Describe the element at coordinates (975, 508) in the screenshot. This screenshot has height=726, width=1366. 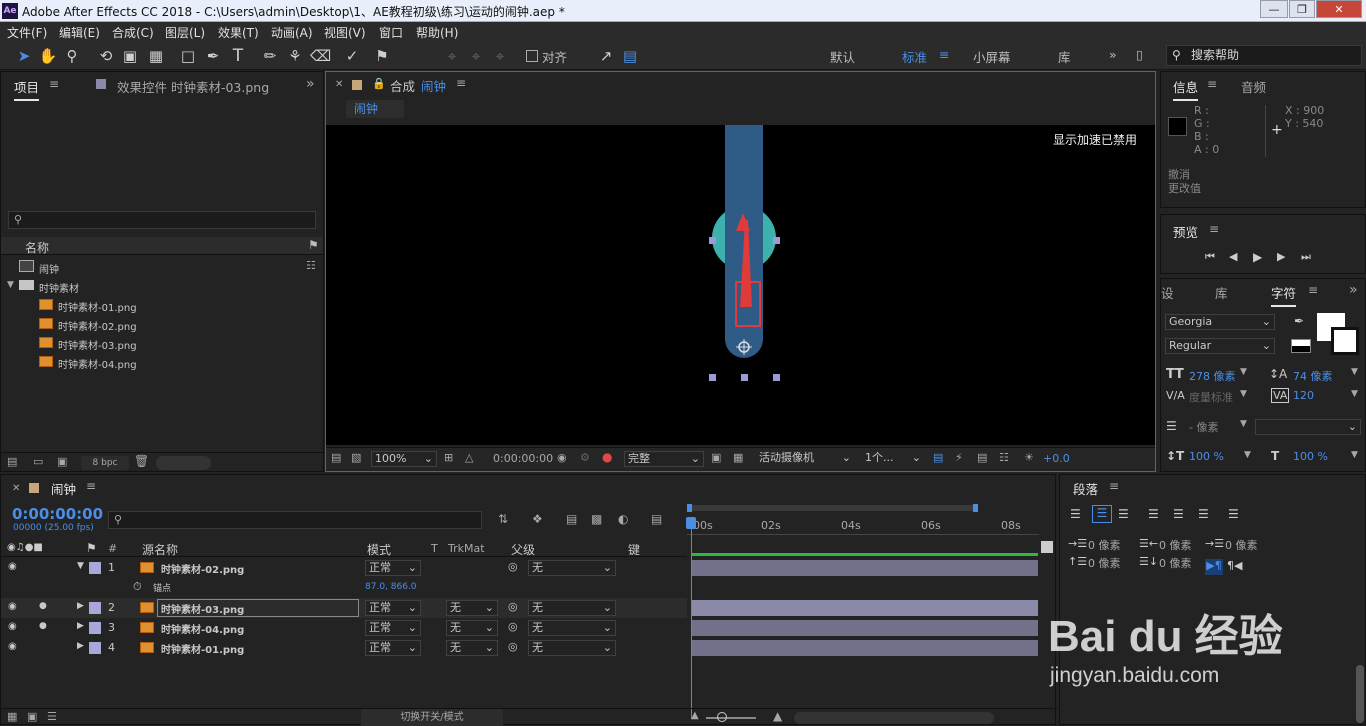
I see `work-area-end` at that location.